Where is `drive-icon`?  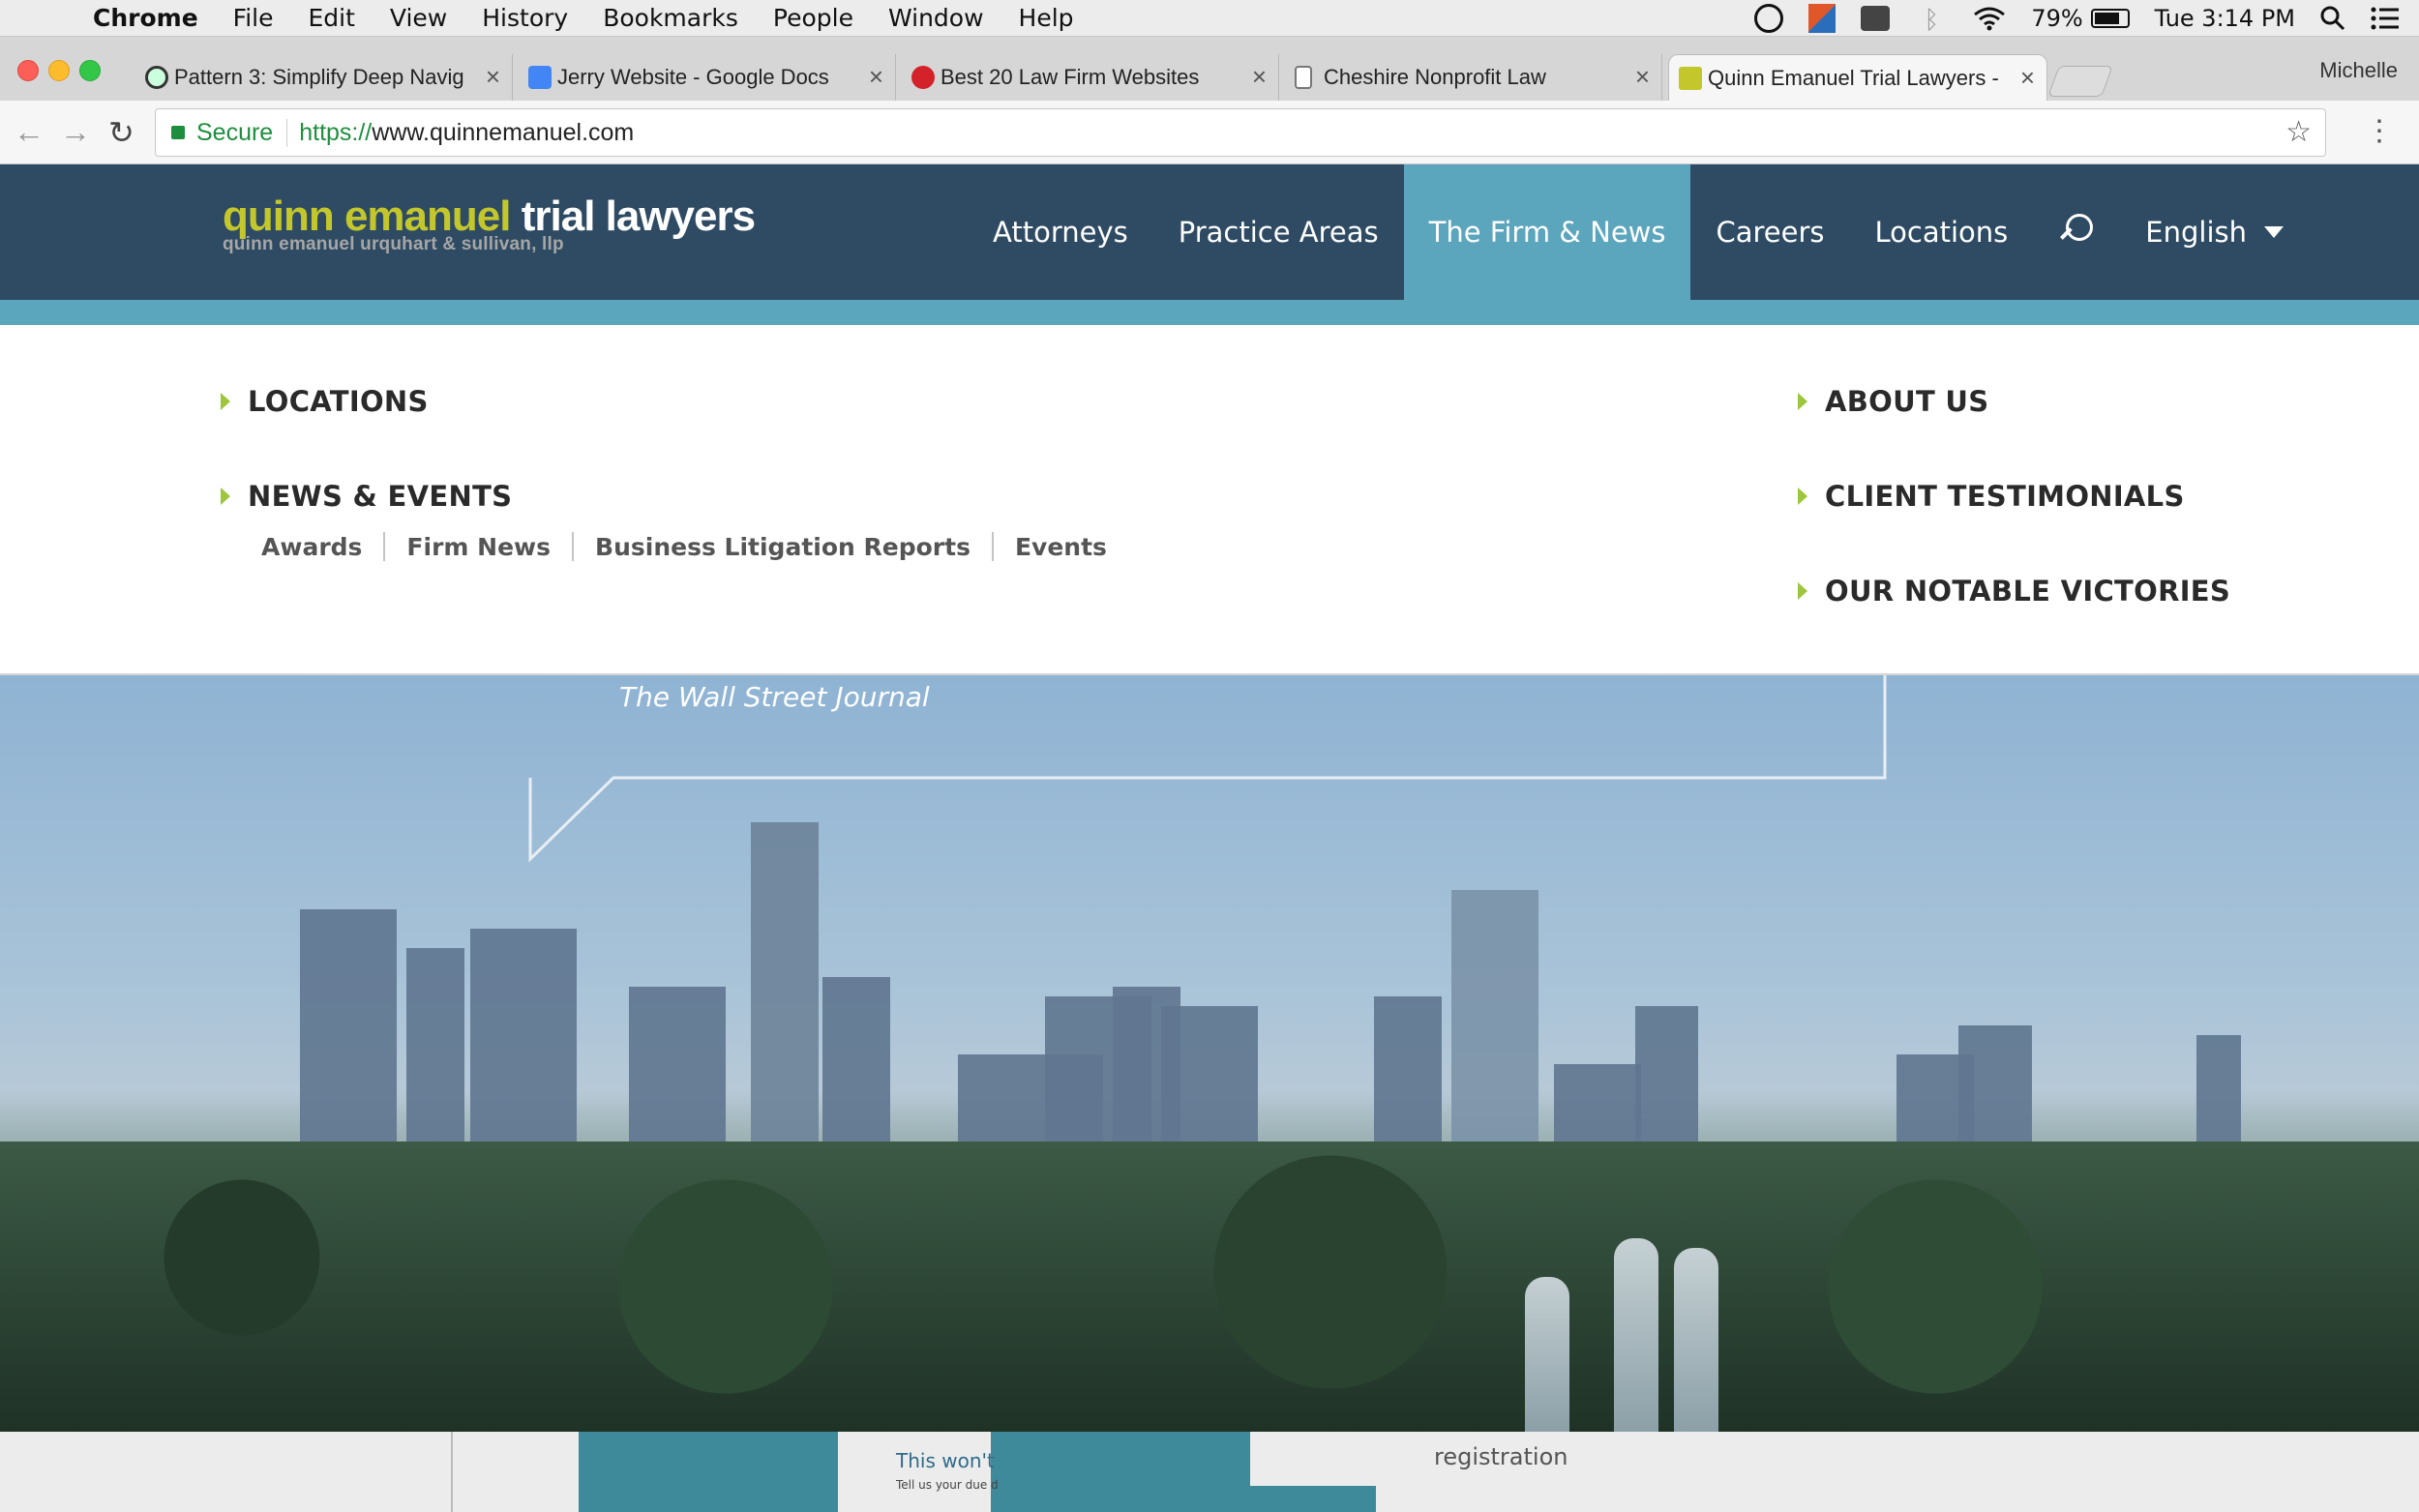
drive-icon is located at coordinates (1876, 18).